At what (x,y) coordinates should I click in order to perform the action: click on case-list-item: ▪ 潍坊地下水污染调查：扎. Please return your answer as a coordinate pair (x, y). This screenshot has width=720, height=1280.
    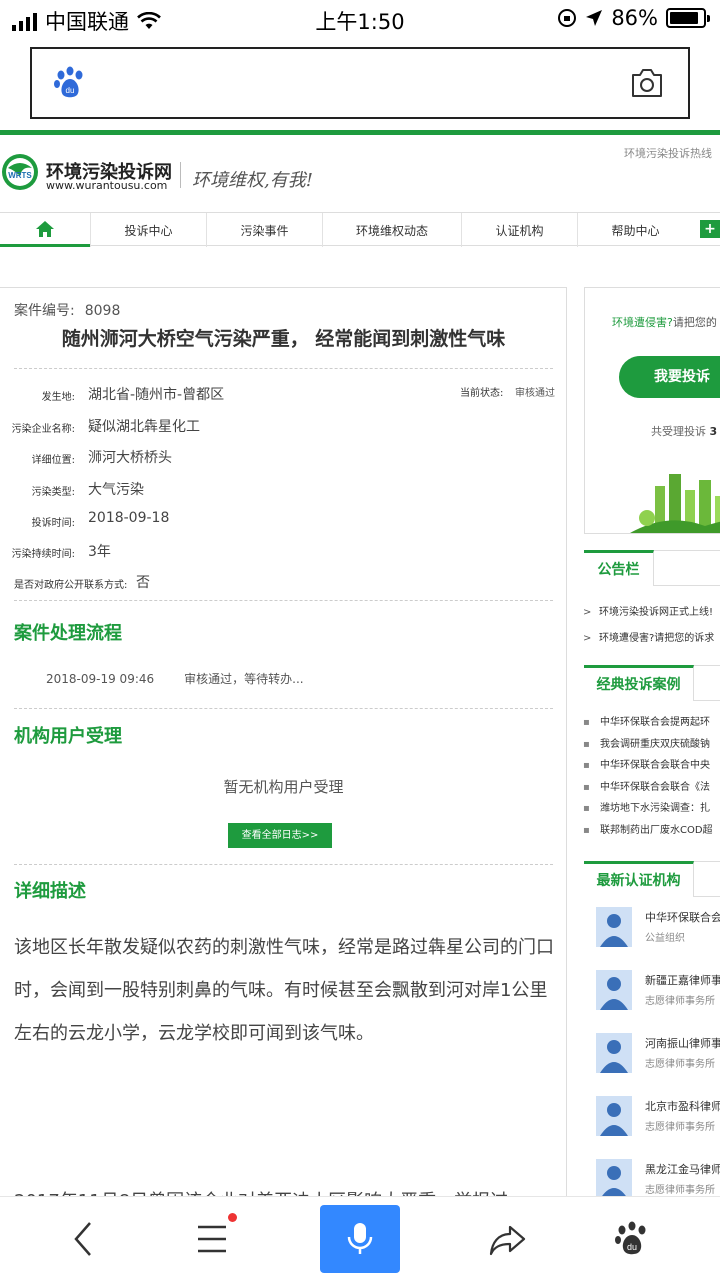
    Looking at the image, I should click on (651, 806).